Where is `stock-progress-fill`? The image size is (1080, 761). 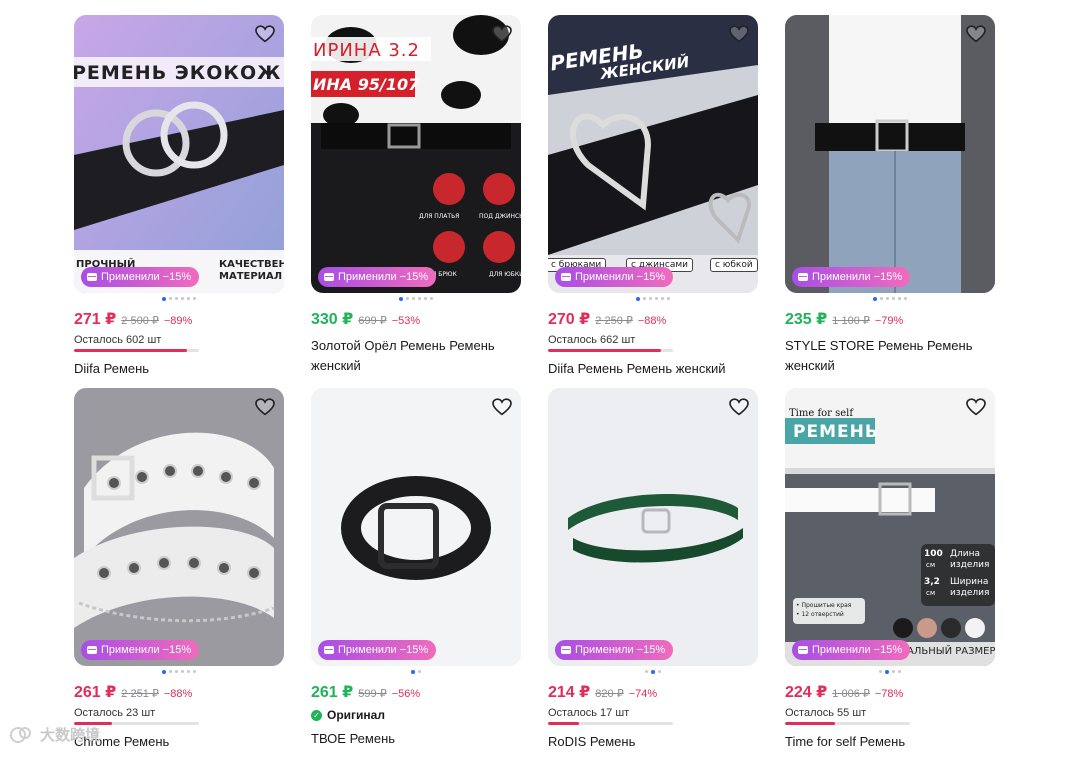 stock-progress-fill is located at coordinates (604, 350).